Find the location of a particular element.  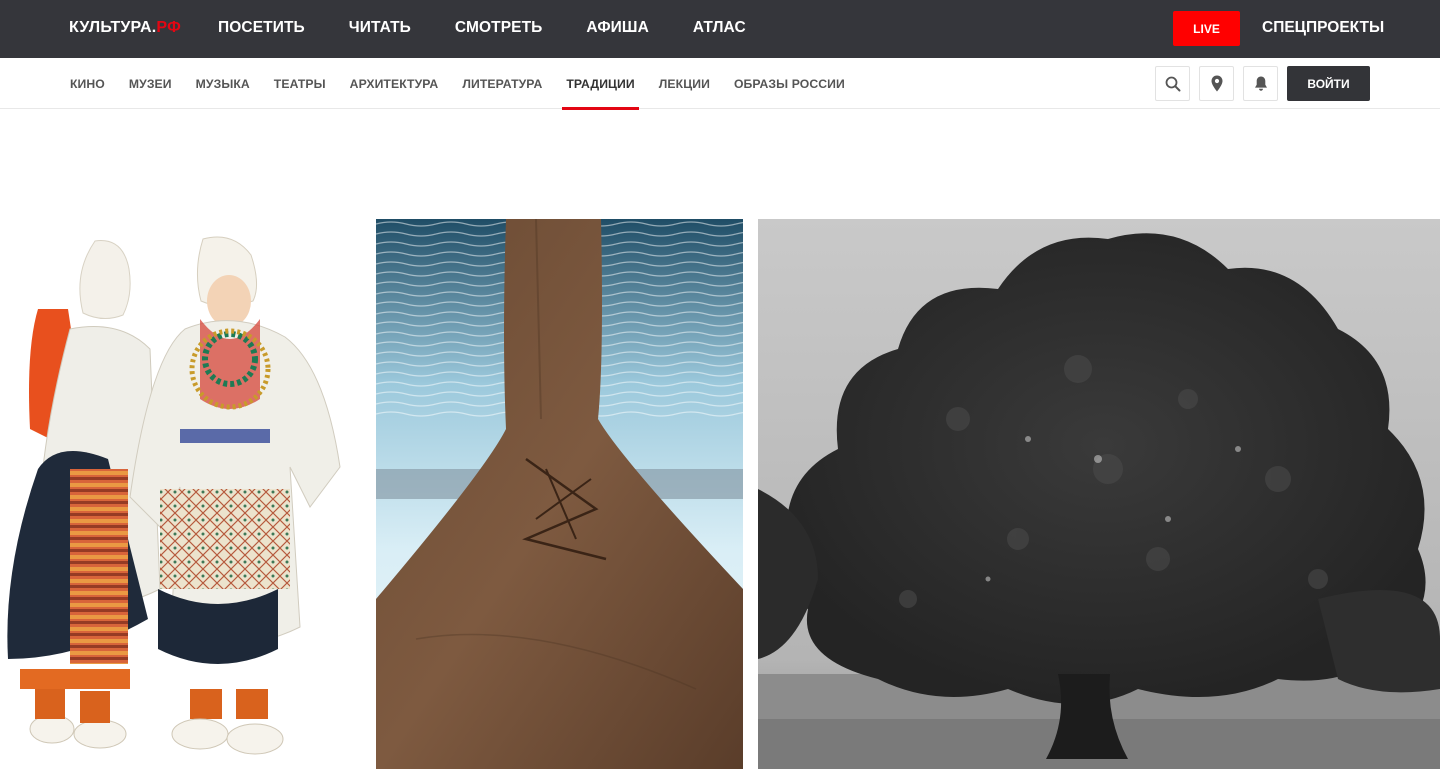

main-nav-item-read: ЧИТАТЬ is located at coordinates (380, 28).